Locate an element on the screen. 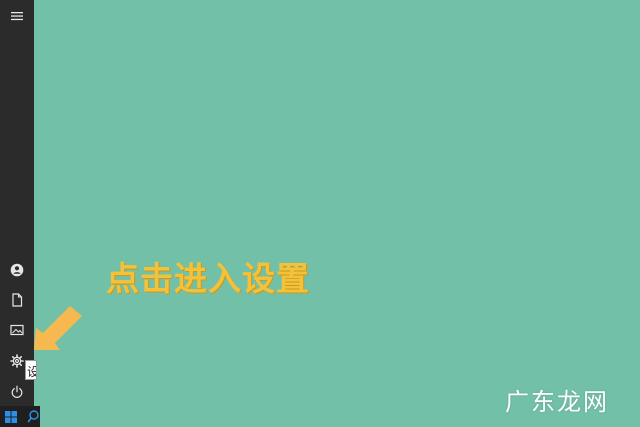 This screenshot has width=640, height=427. settings-gear-icon is located at coordinates (17, 361).